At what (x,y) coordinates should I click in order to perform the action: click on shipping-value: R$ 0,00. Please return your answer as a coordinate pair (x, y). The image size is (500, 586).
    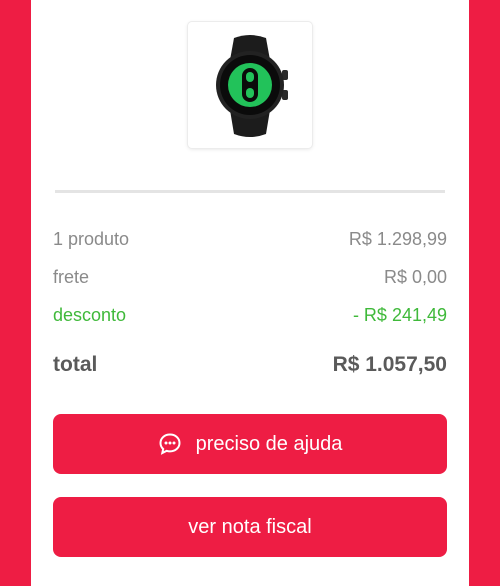
    Looking at the image, I should click on (415, 277).